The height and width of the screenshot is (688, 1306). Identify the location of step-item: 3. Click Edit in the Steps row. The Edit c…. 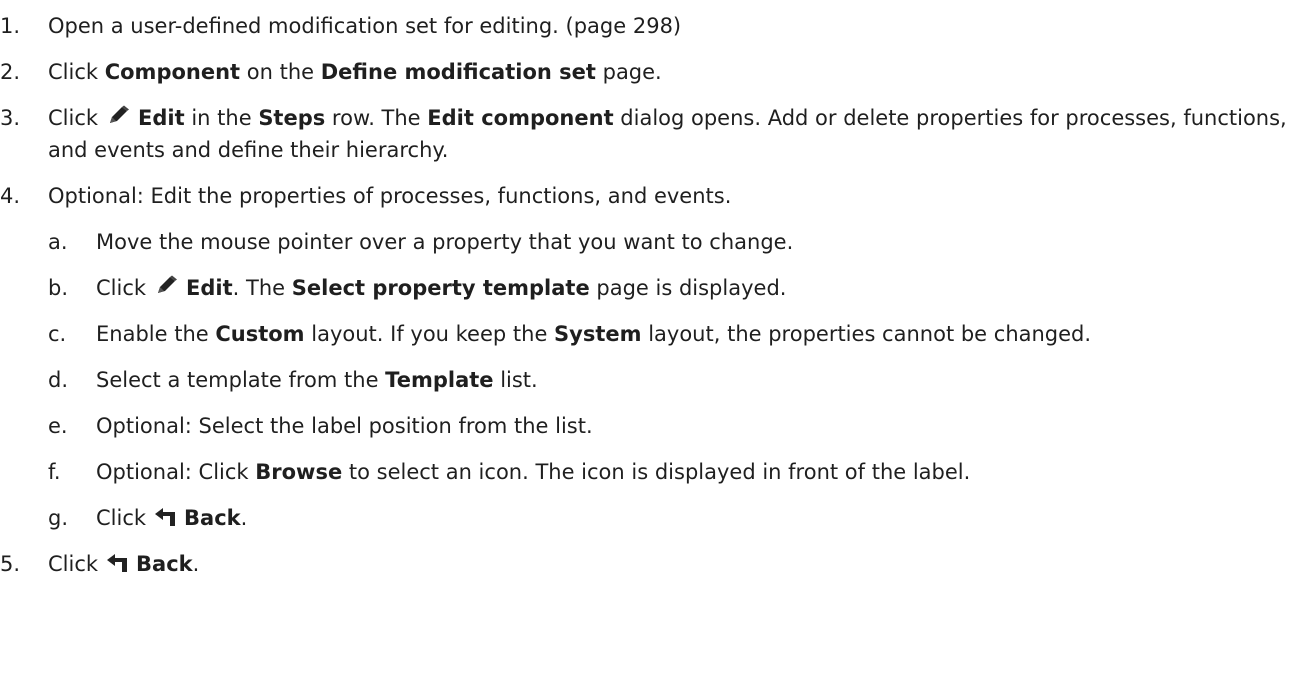
(653, 134).